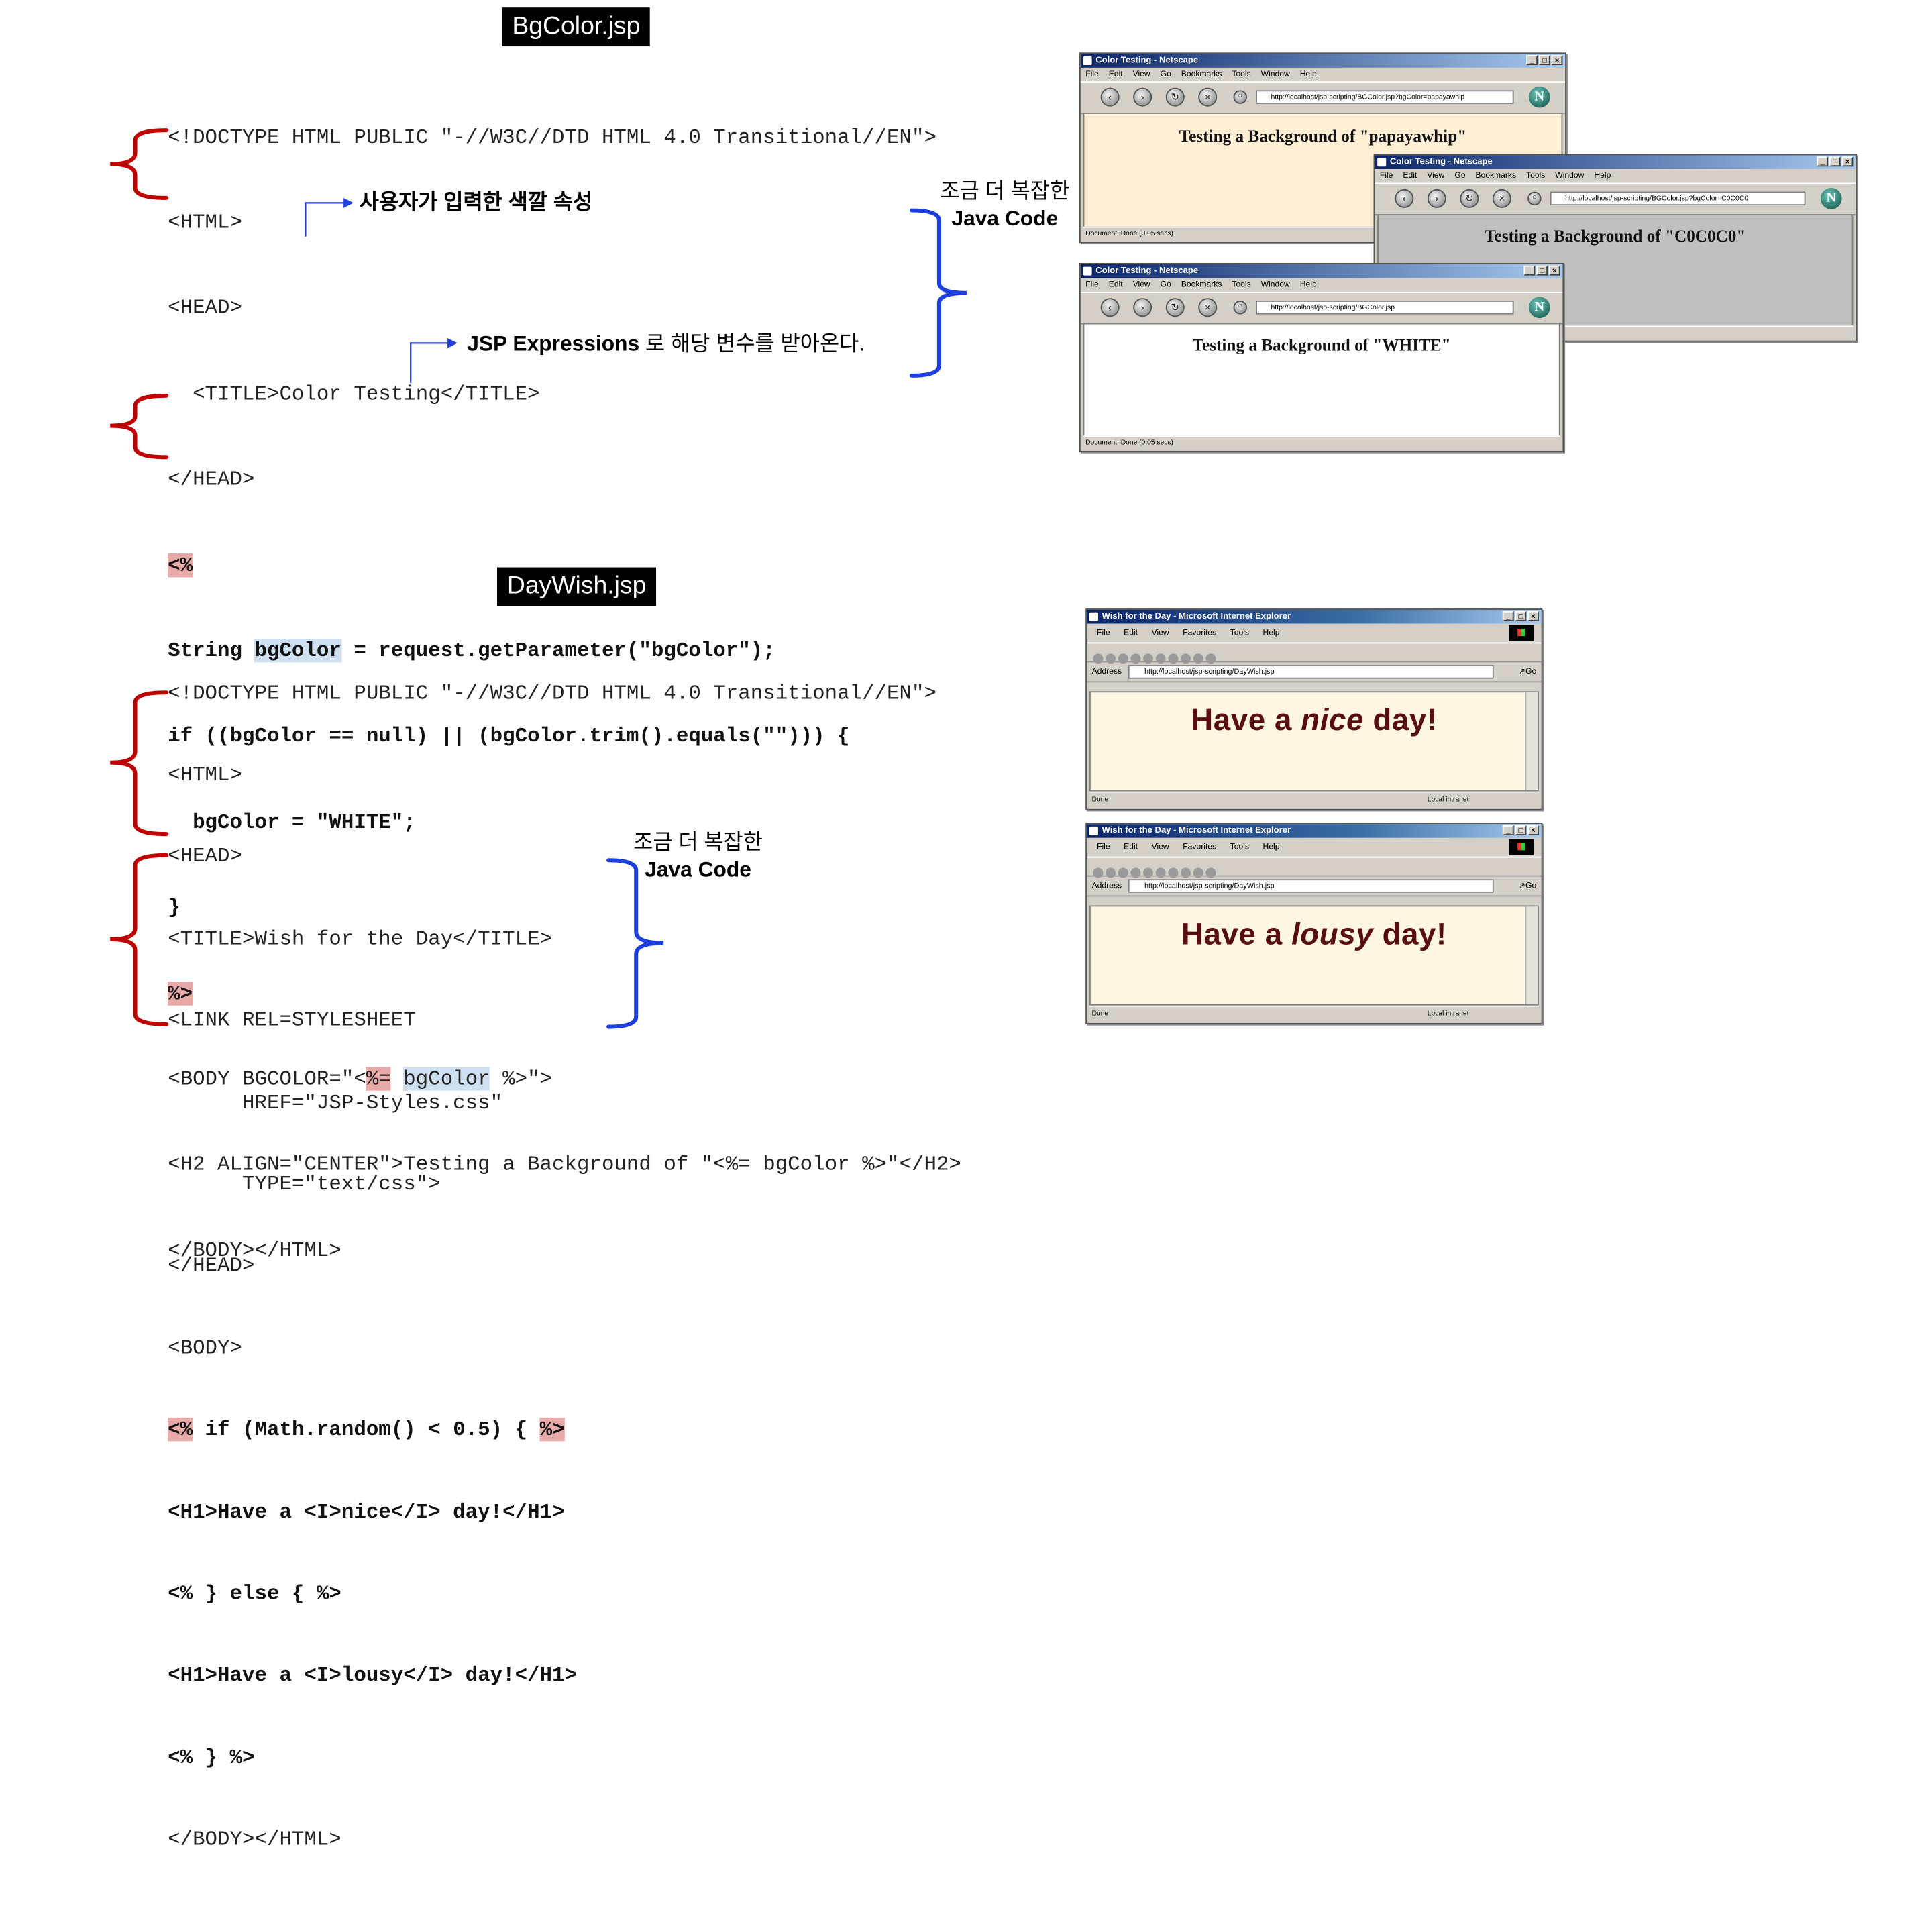 Image resolution: width=1932 pixels, height=1908 pixels. Describe the element at coordinates (1314, 721) in the screenshot. I see `page-heading: Have a nice day!` at that location.